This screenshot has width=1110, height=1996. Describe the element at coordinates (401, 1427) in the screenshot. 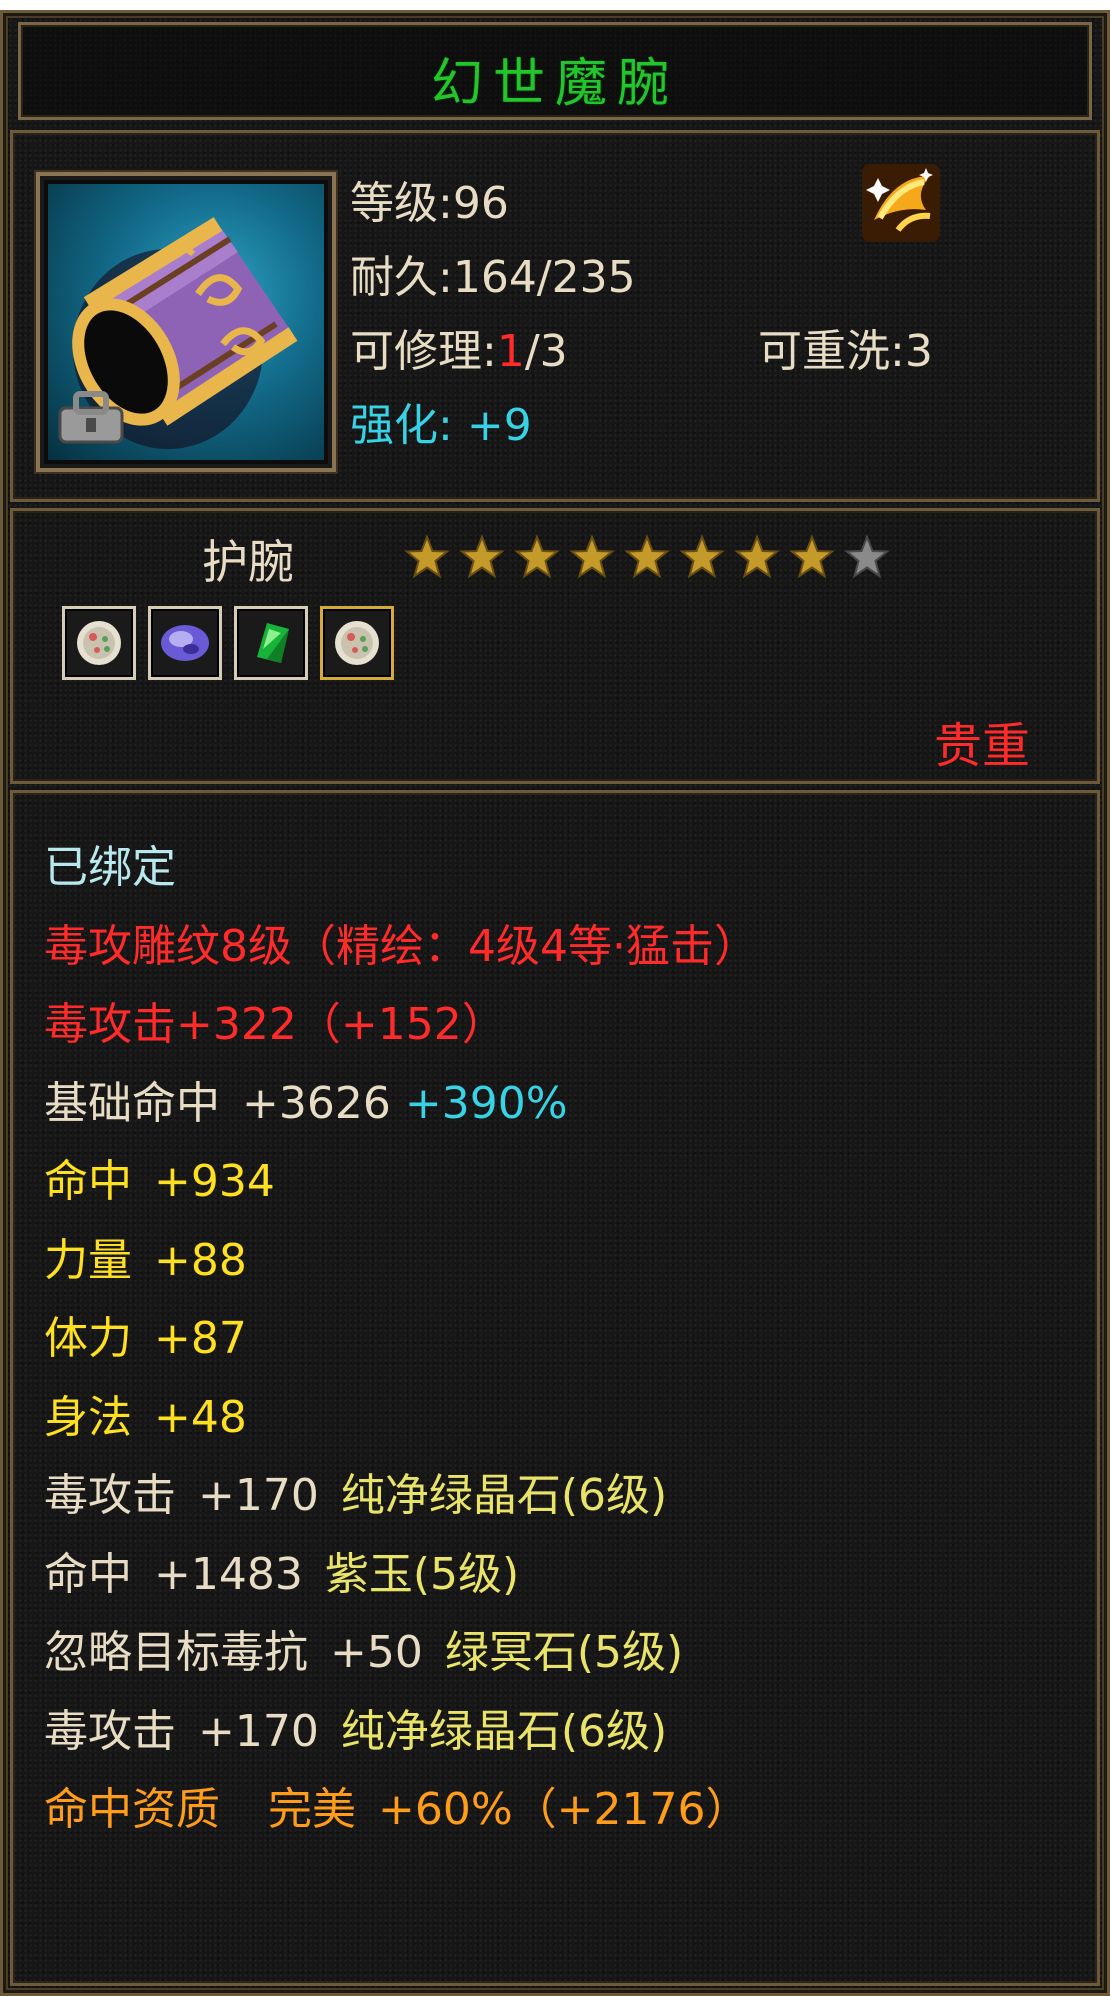

I see `agility-line: 身法 +48` at that location.